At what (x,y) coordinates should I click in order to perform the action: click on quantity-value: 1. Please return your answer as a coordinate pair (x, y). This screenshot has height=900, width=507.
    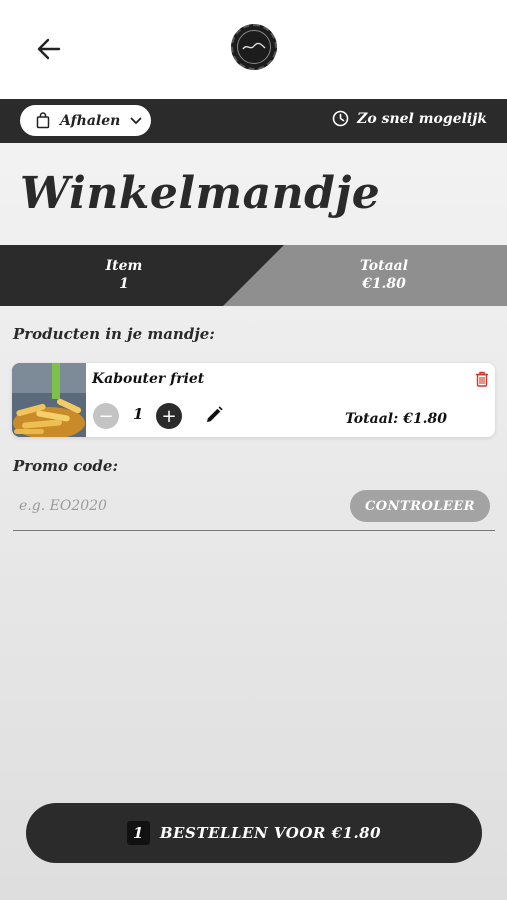
    Looking at the image, I should click on (138, 414).